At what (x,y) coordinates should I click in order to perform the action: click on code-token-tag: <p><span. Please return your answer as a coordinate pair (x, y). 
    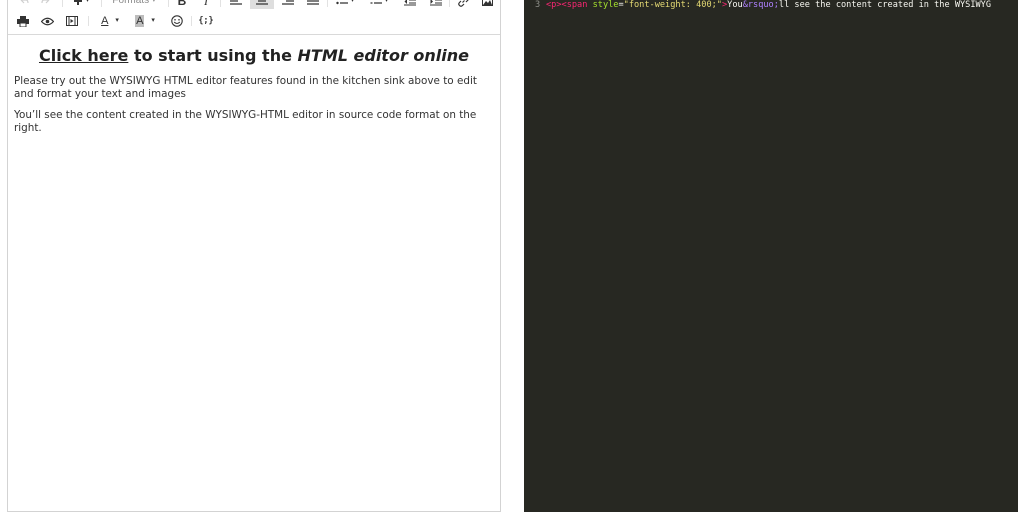
    Looking at the image, I should click on (567, 5).